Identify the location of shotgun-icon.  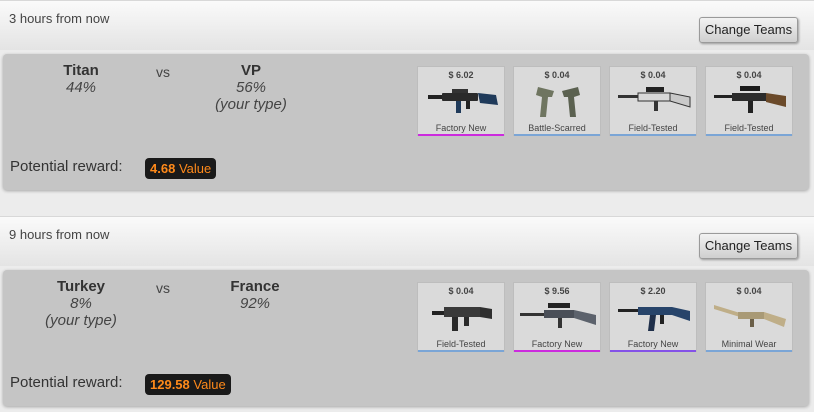
(750, 316).